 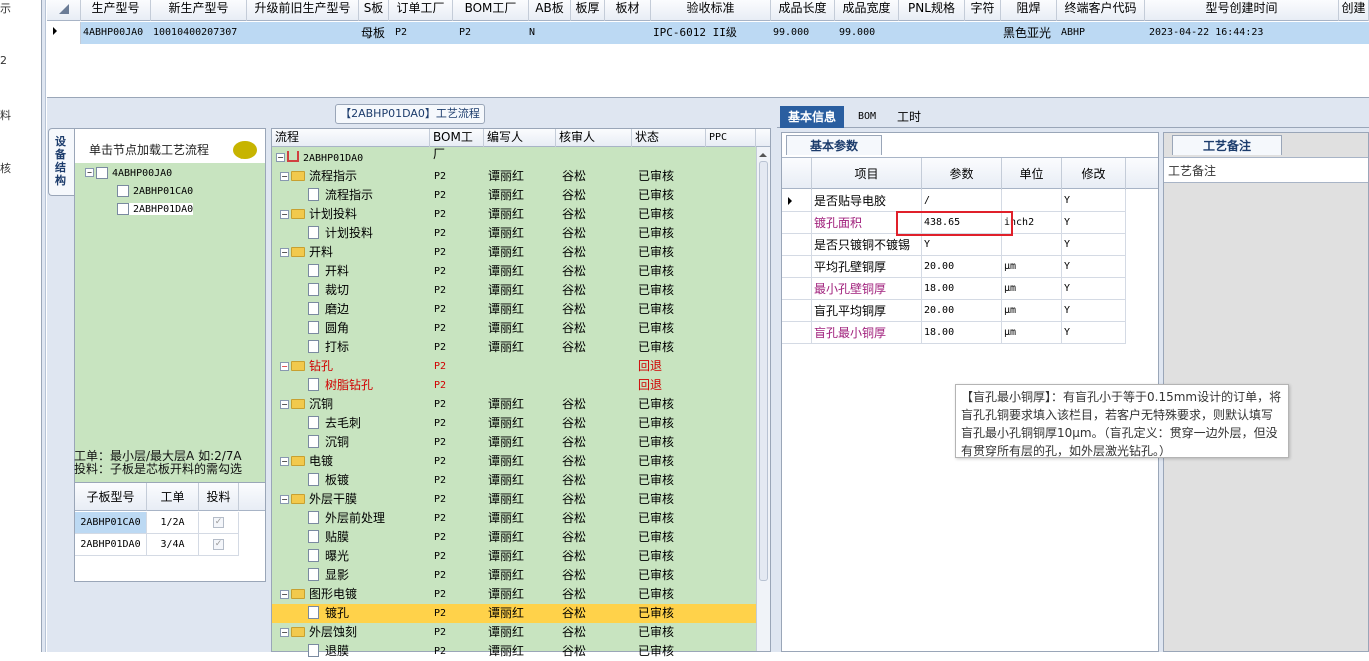 I want to click on col-header: 板厚, so click(x=588, y=10).